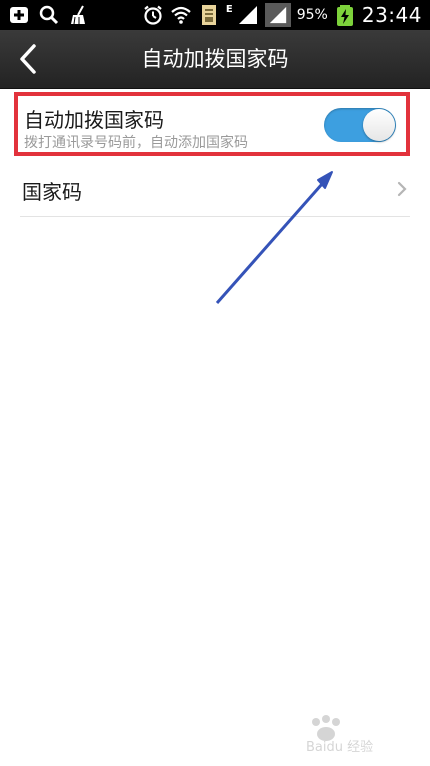 This screenshot has width=430, height=766. Describe the element at coordinates (212, 124) in the screenshot. I see `auto-country-code-setting: 自动加拨国家码 拨打通讯录号码前，自动添加国家码` at that location.